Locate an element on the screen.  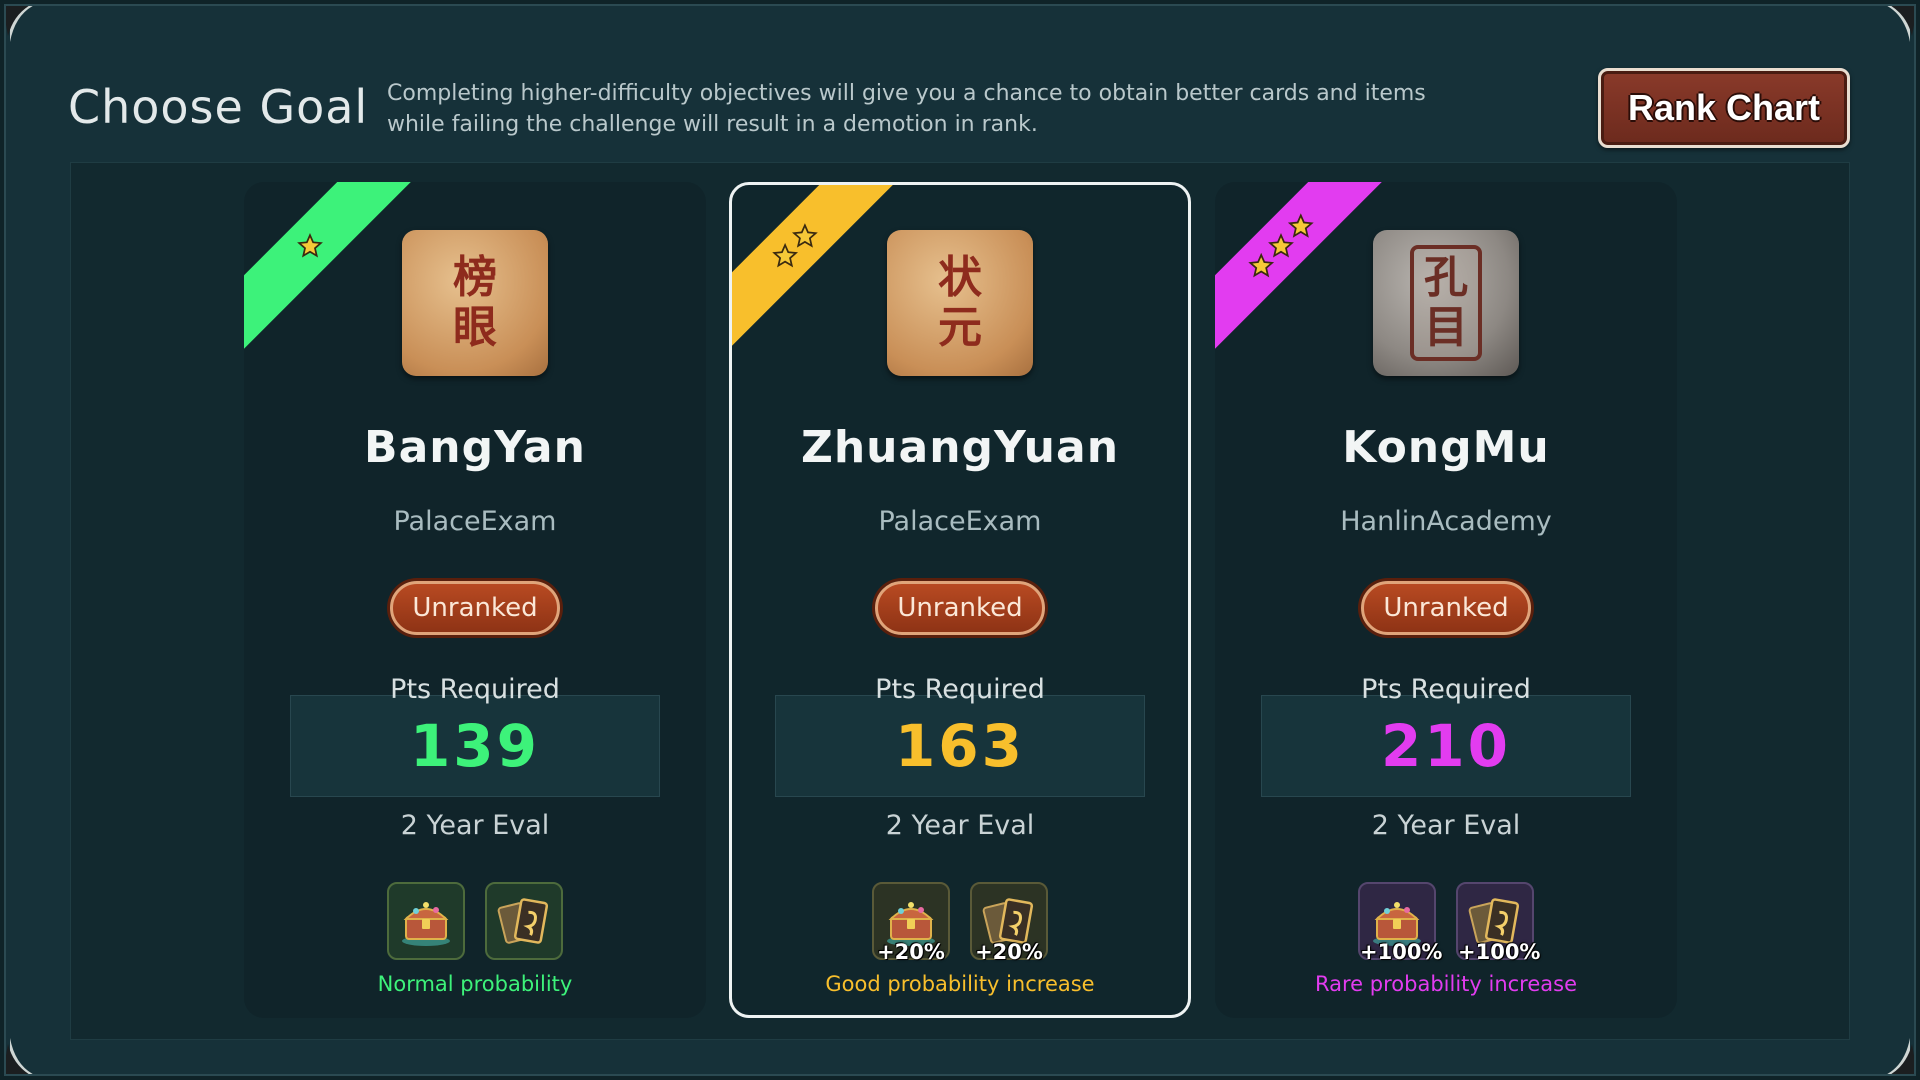
goal-category: HanlinAcademy is located at coordinates (1446, 521).